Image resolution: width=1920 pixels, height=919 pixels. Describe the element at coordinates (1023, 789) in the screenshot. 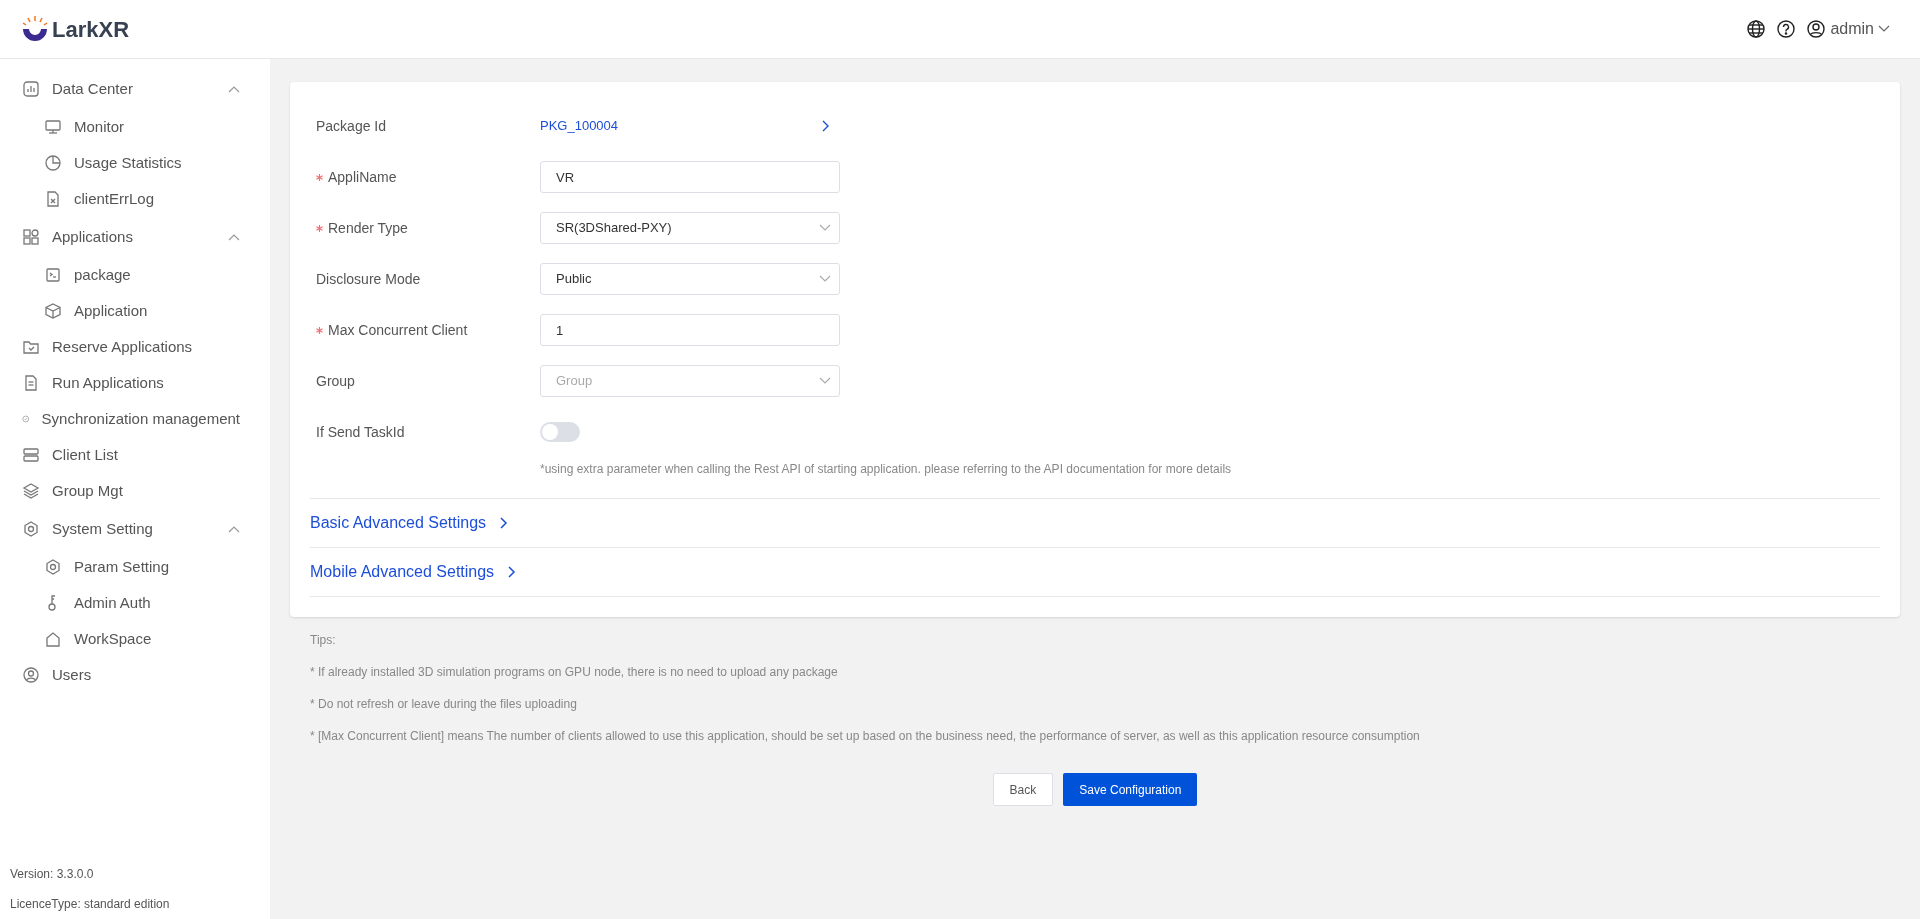

I see `back-button: Back` at that location.